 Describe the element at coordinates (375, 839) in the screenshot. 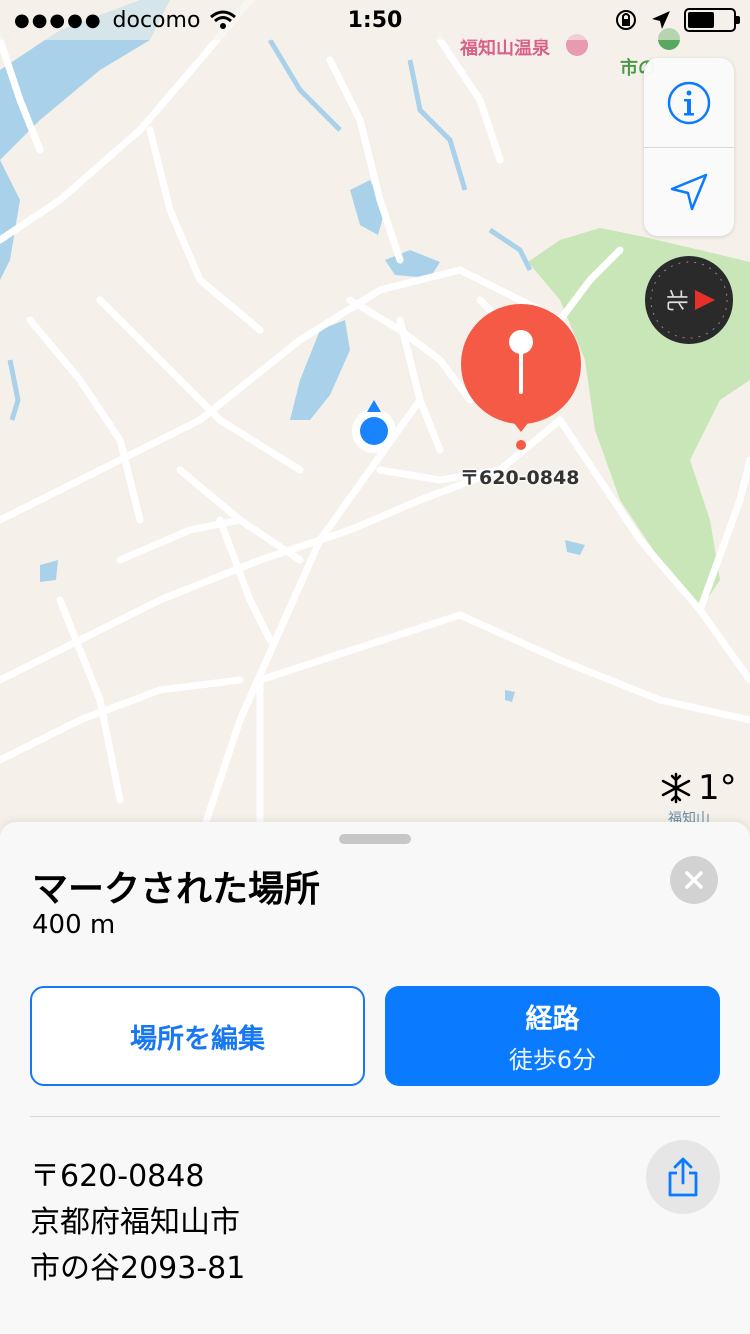

I see `card-grabber` at that location.